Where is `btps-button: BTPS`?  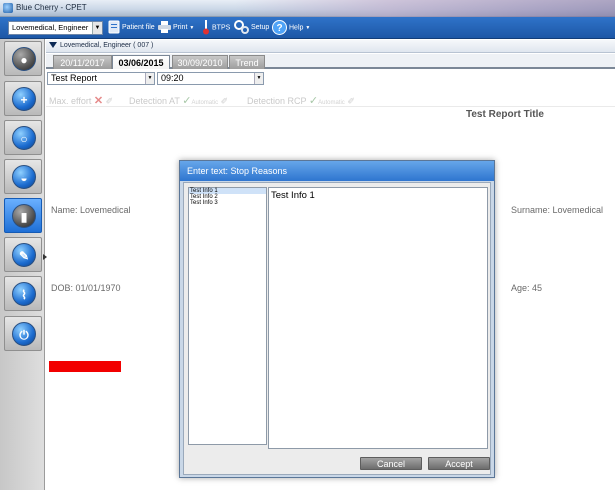 btps-button: BTPS is located at coordinates (216, 28).